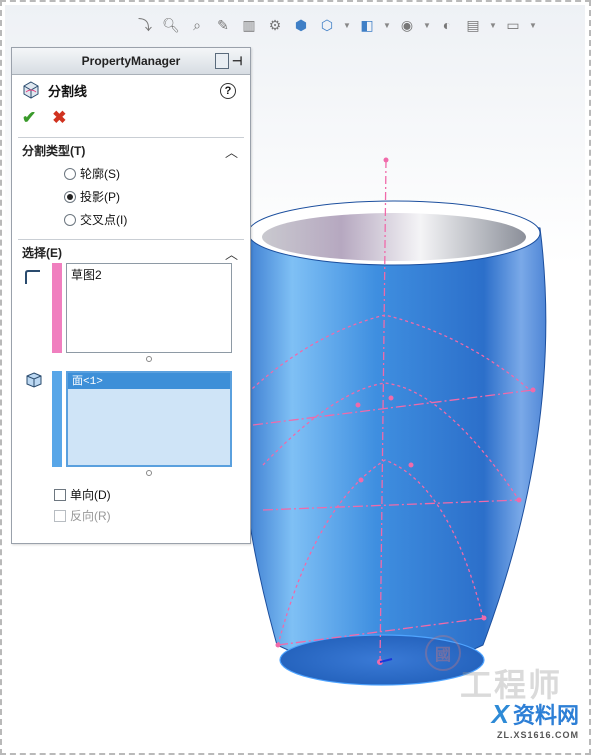 The height and width of the screenshot is (755, 591). What do you see at coordinates (131, 219) in the screenshot?
I see `radio-intersection: 交叉点(I)` at bounding box center [131, 219].